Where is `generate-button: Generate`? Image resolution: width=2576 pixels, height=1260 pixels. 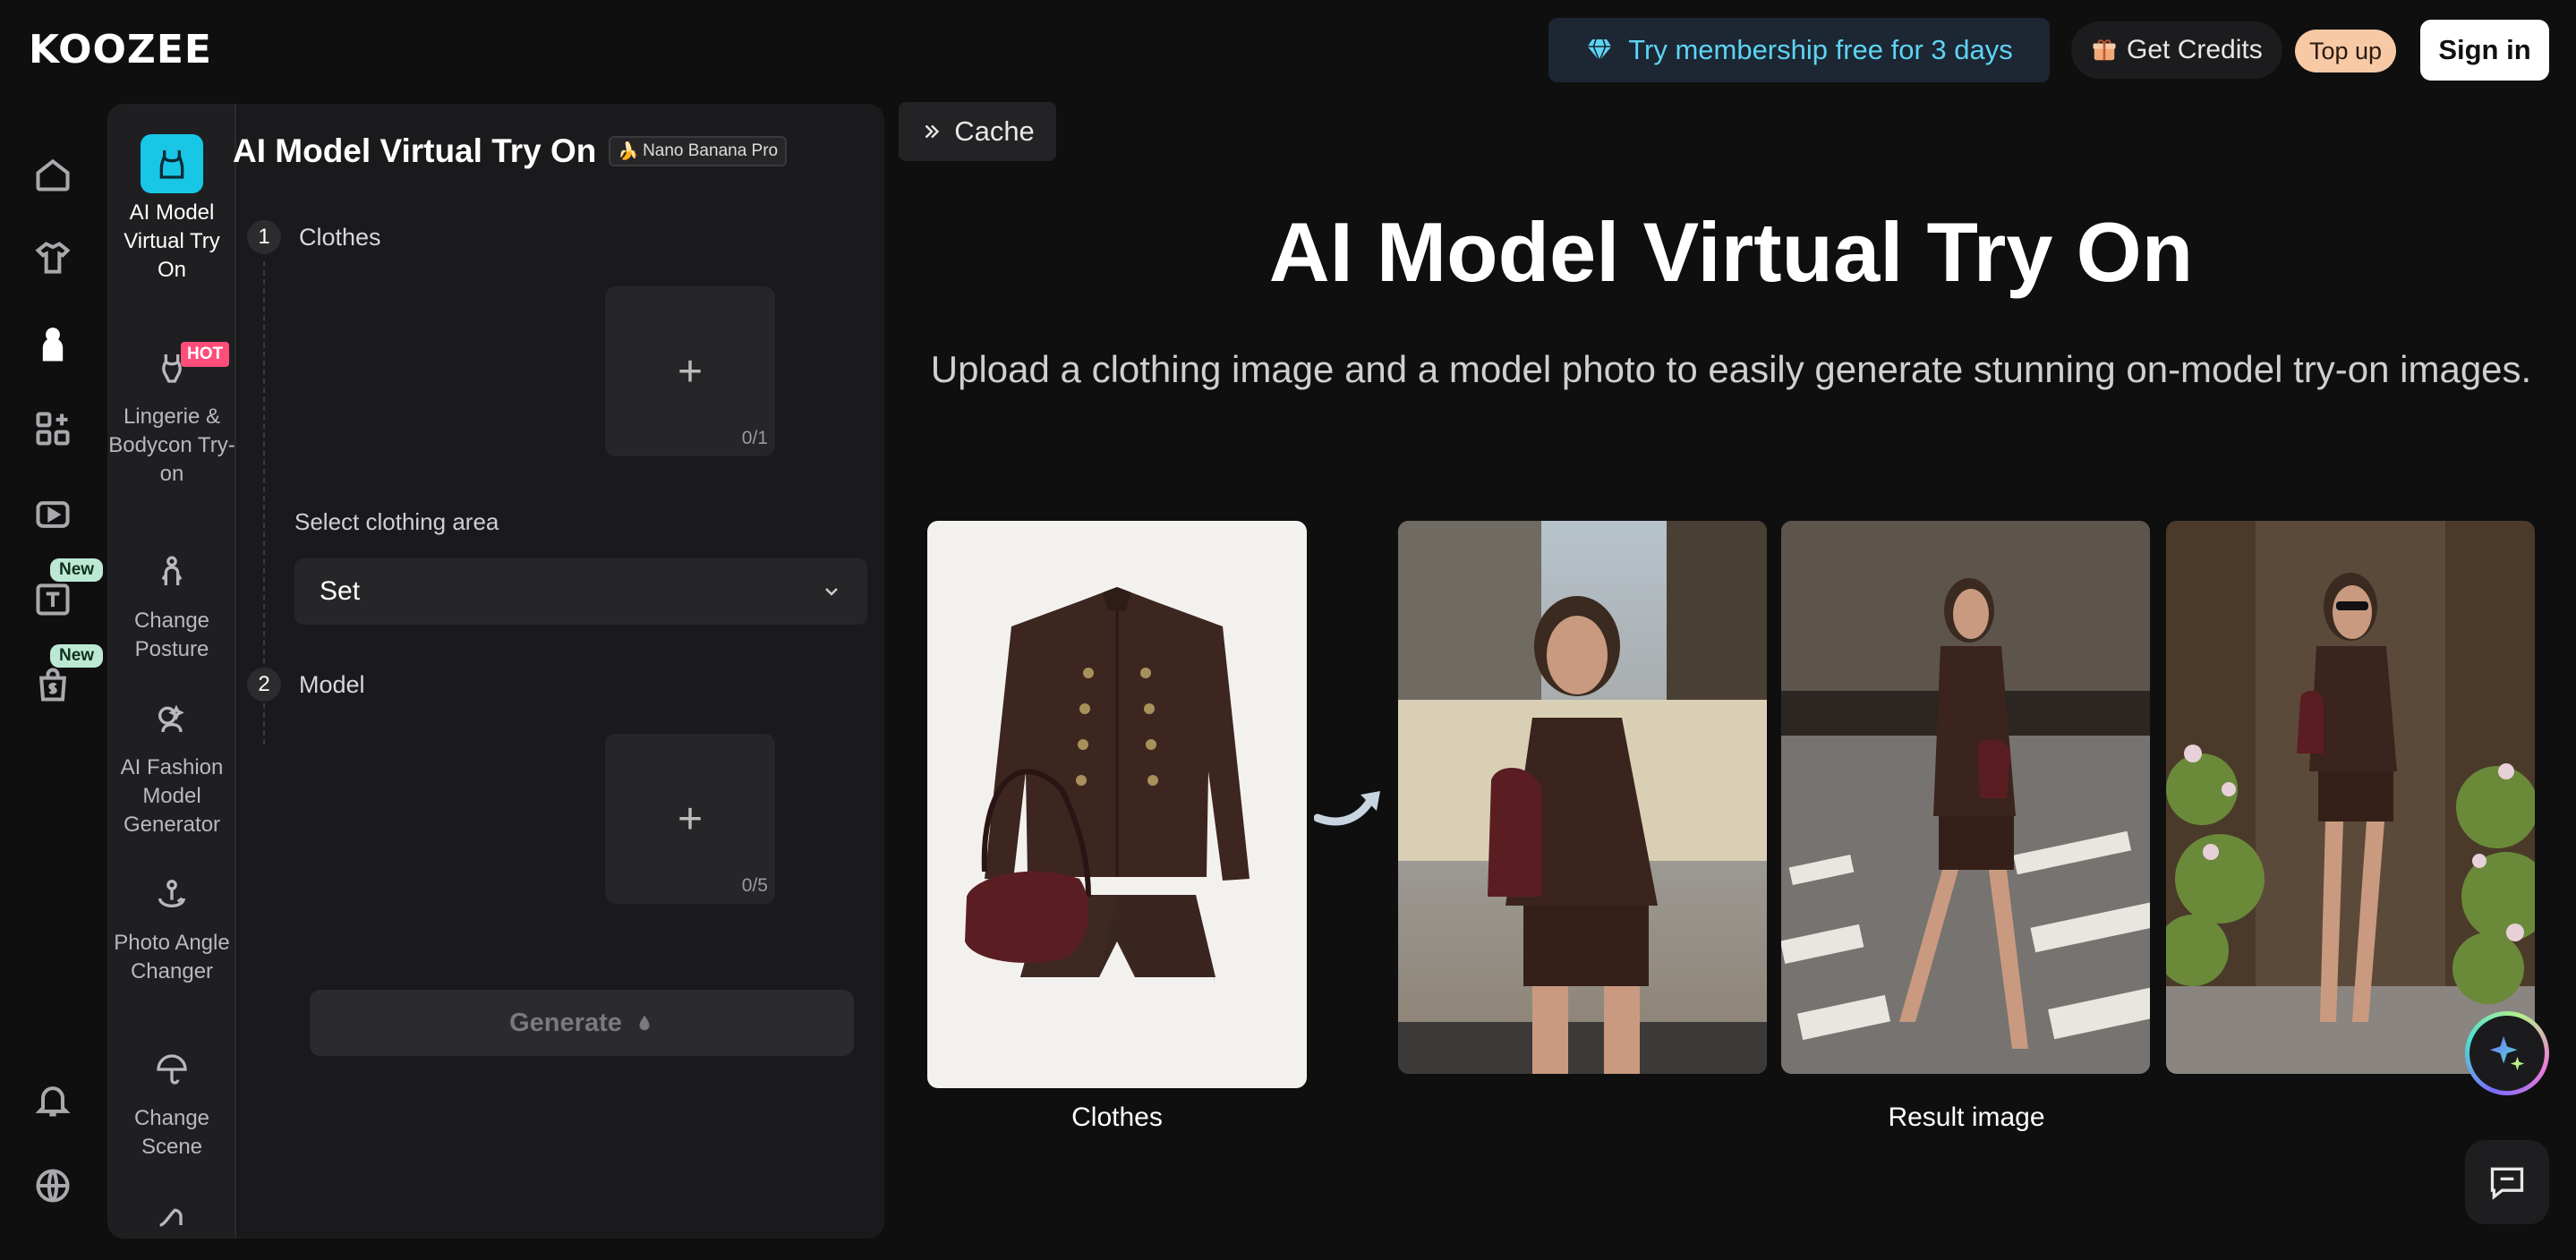
generate-button: Generate is located at coordinates (582, 1023).